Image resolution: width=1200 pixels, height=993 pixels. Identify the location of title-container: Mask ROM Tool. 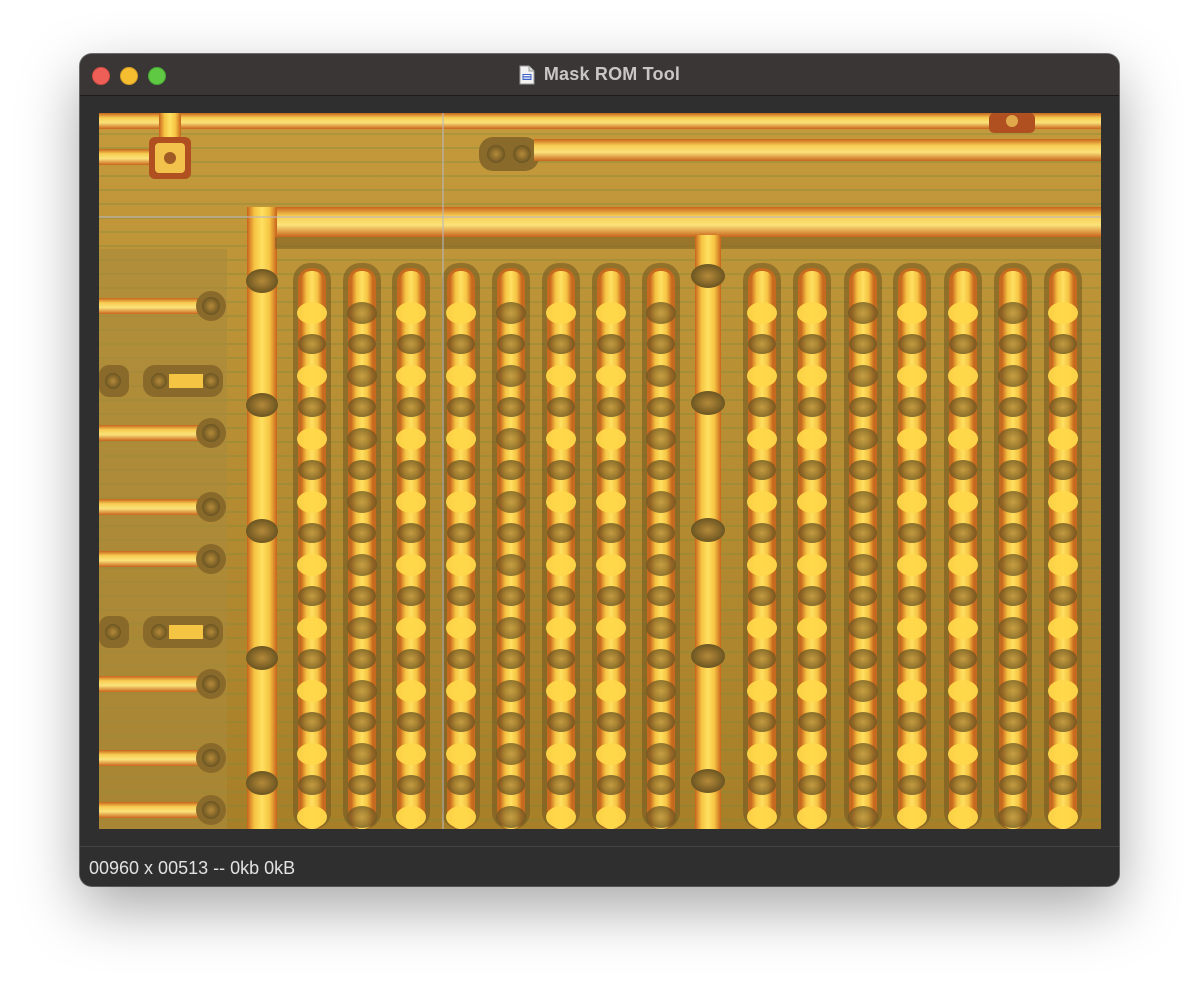
(599, 74).